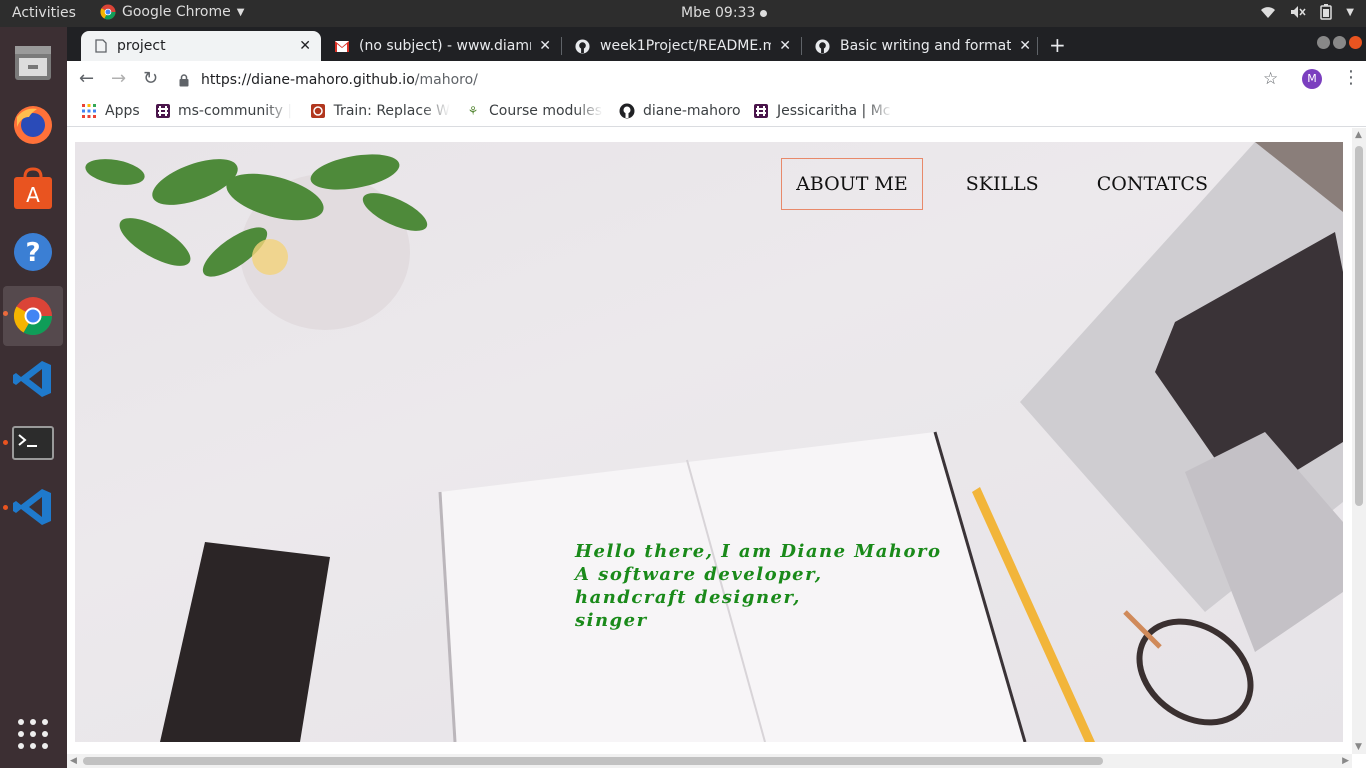 The height and width of the screenshot is (768, 1366). I want to click on kebab-menu-icon: ⋮, so click(1351, 77).